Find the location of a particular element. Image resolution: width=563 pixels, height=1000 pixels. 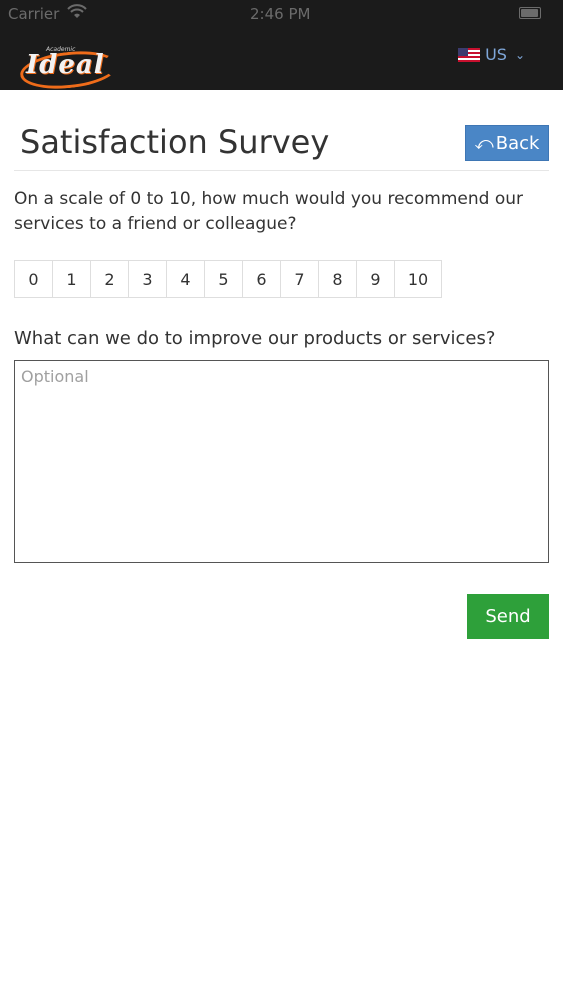

carrier-label: Carrier is located at coordinates (34, 14).